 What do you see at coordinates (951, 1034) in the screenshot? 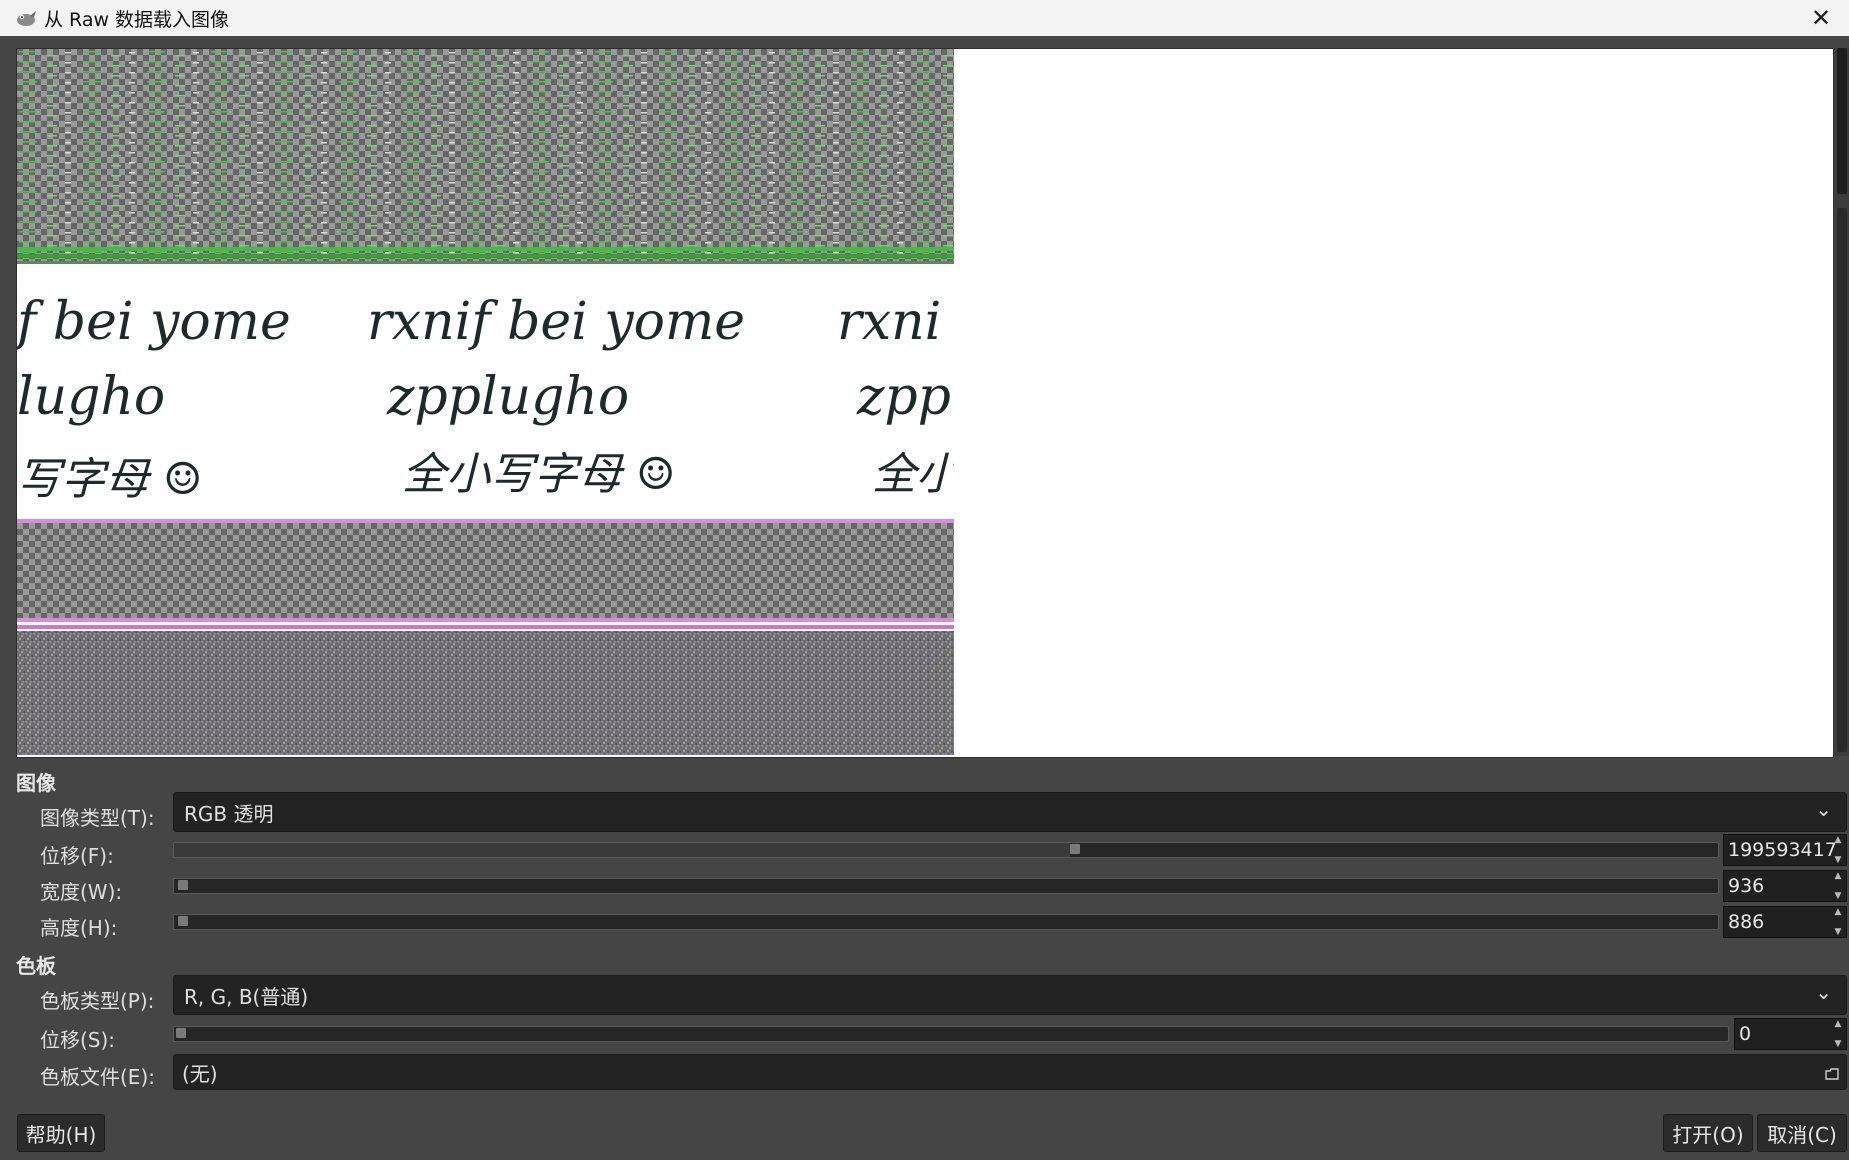
I see `palette-offset-slider` at bounding box center [951, 1034].